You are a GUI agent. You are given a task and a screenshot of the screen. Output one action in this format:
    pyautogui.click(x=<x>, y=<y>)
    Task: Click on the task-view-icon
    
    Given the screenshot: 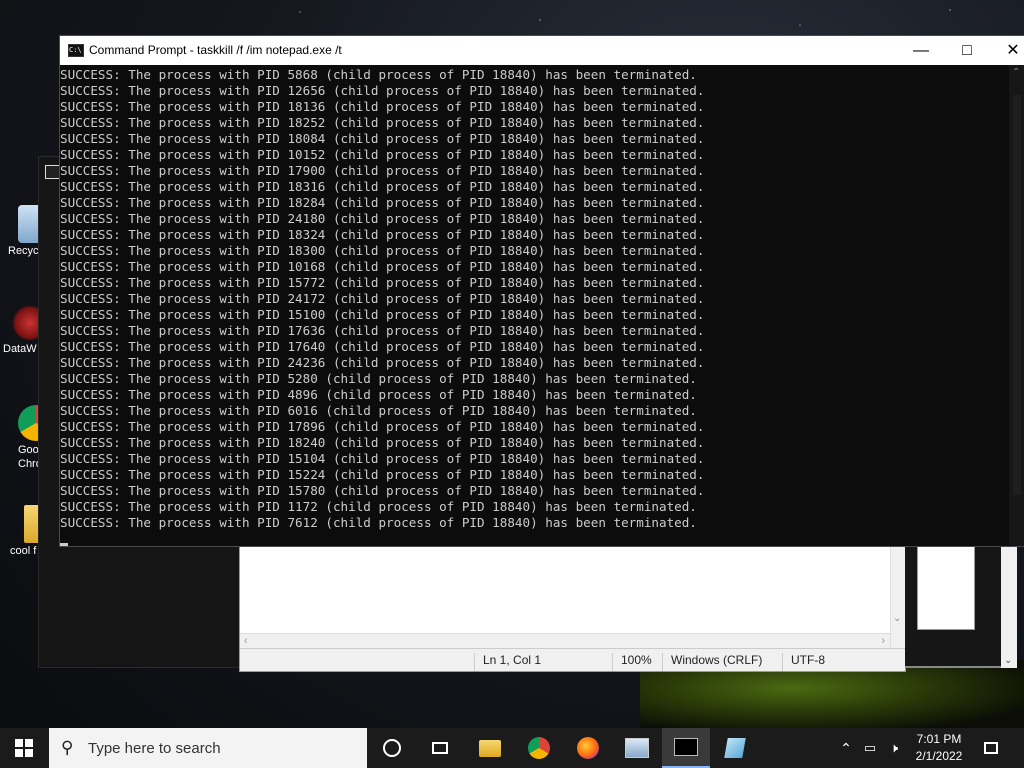 What is the action you would take?
    pyautogui.click(x=440, y=748)
    